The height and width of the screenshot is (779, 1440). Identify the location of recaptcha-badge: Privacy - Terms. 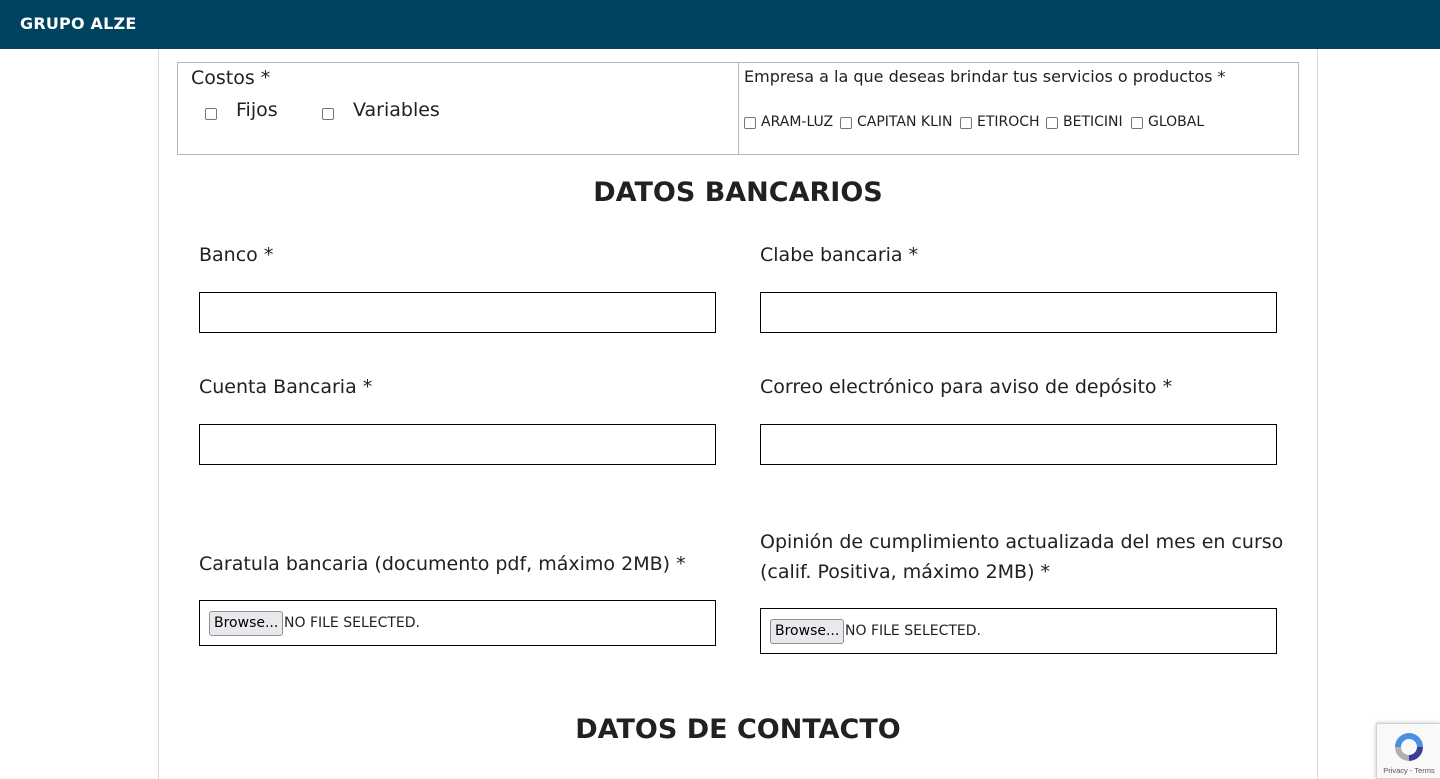
(1408, 751).